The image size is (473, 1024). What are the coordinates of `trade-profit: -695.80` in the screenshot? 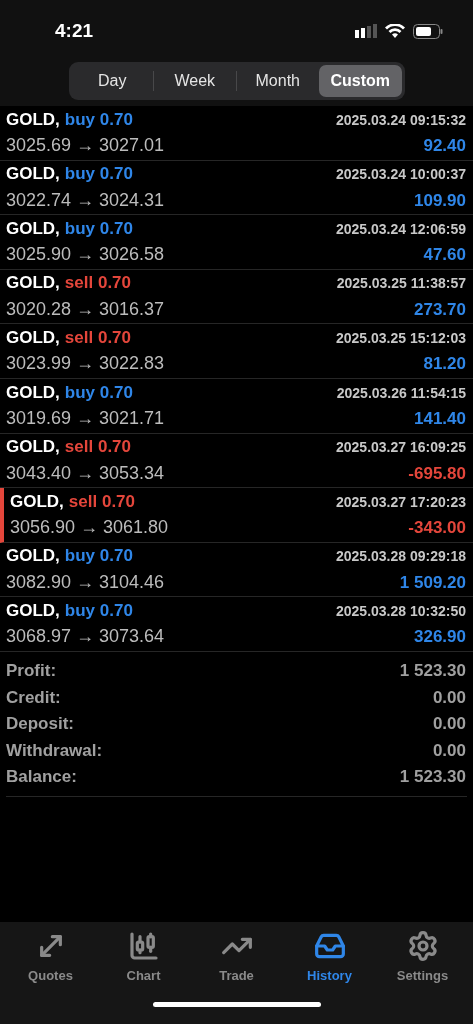 It's located at (437, 473).